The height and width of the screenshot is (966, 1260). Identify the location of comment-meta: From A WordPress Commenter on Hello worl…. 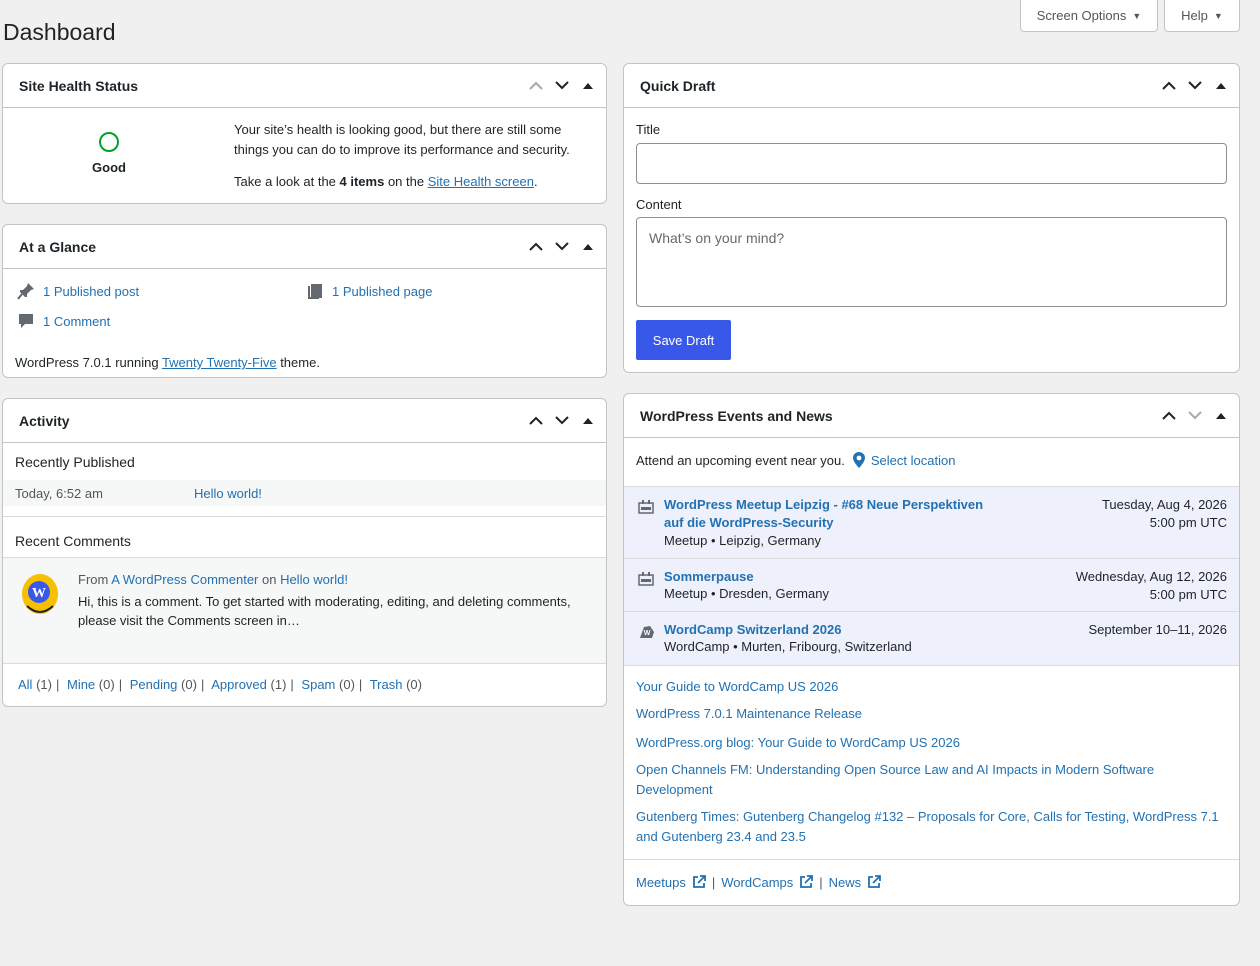
(213, 579).